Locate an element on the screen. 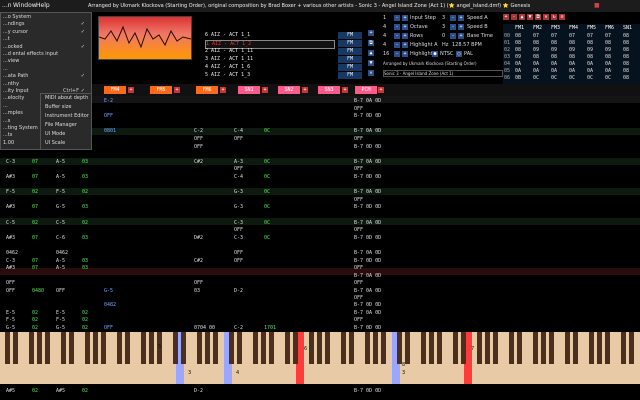  highlight-a-value: 4 is located at coordinates (384, 45).